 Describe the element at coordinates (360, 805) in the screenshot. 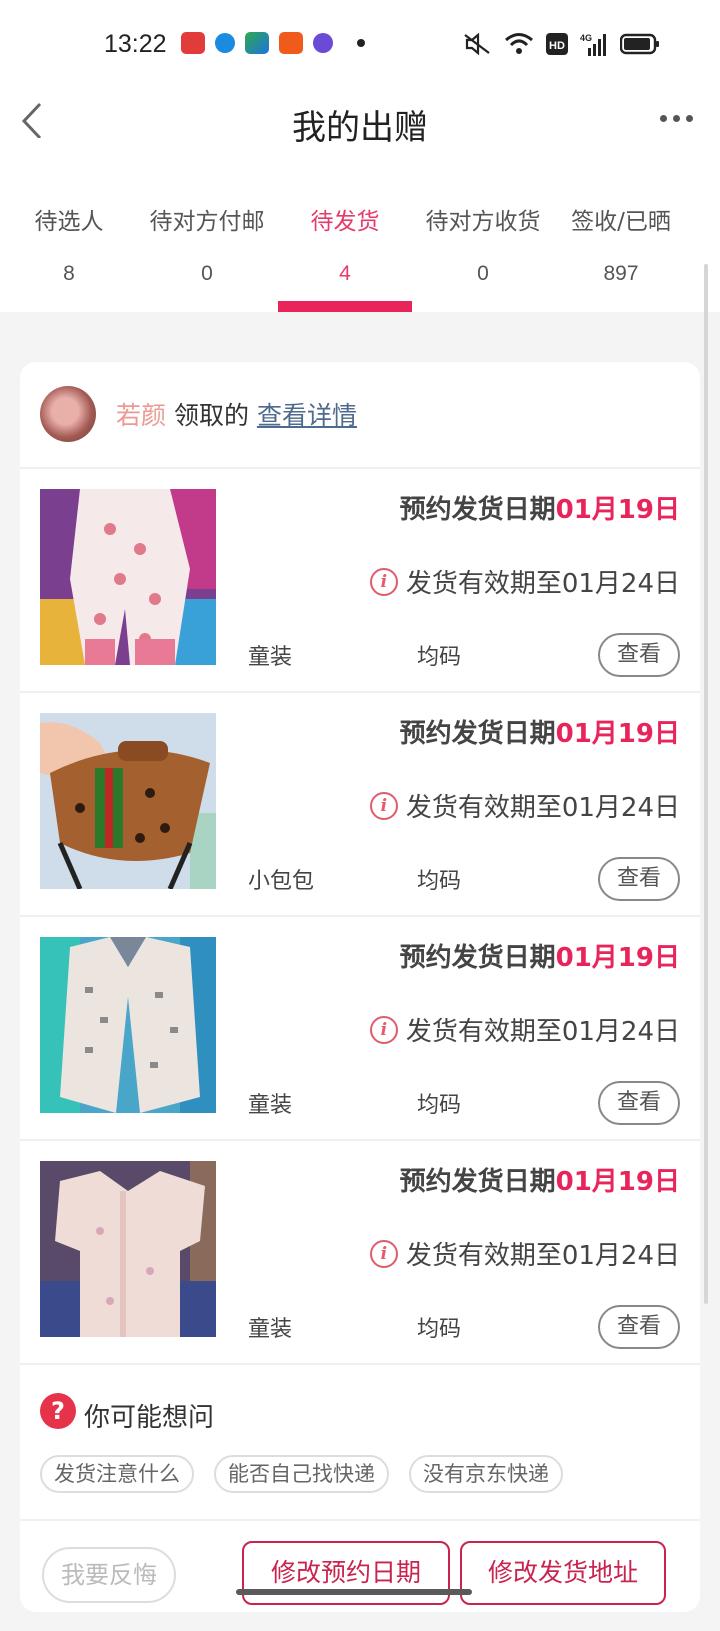

I see `list-item: 预约发货日期01月19日 i 发货有效期至01月24日 小包包 均码 查看` at that location.